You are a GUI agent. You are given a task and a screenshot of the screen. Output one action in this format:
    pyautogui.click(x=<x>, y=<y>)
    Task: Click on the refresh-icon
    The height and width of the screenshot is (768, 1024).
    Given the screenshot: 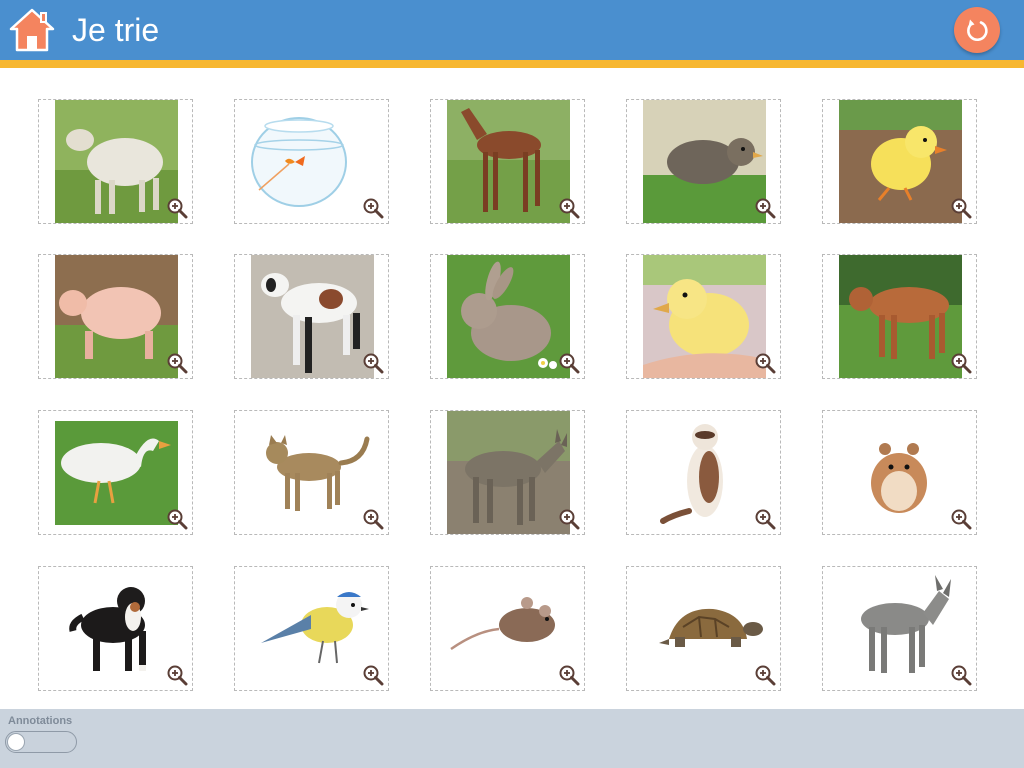 What is the action you would take?
    pyautogui.click(x=977, y=30)
    